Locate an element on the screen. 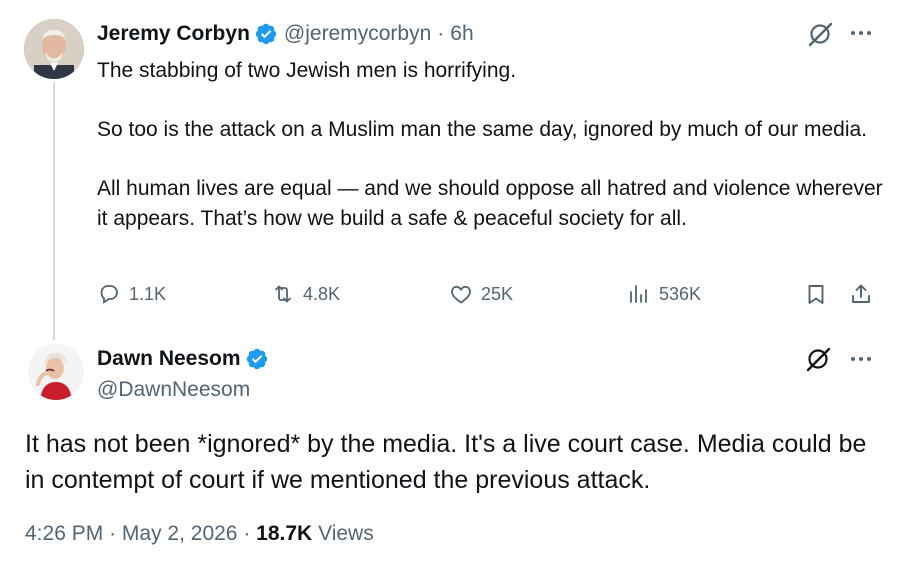 This screenshot has width=898, height=573. views-icon is located at coordinates (638, 294).